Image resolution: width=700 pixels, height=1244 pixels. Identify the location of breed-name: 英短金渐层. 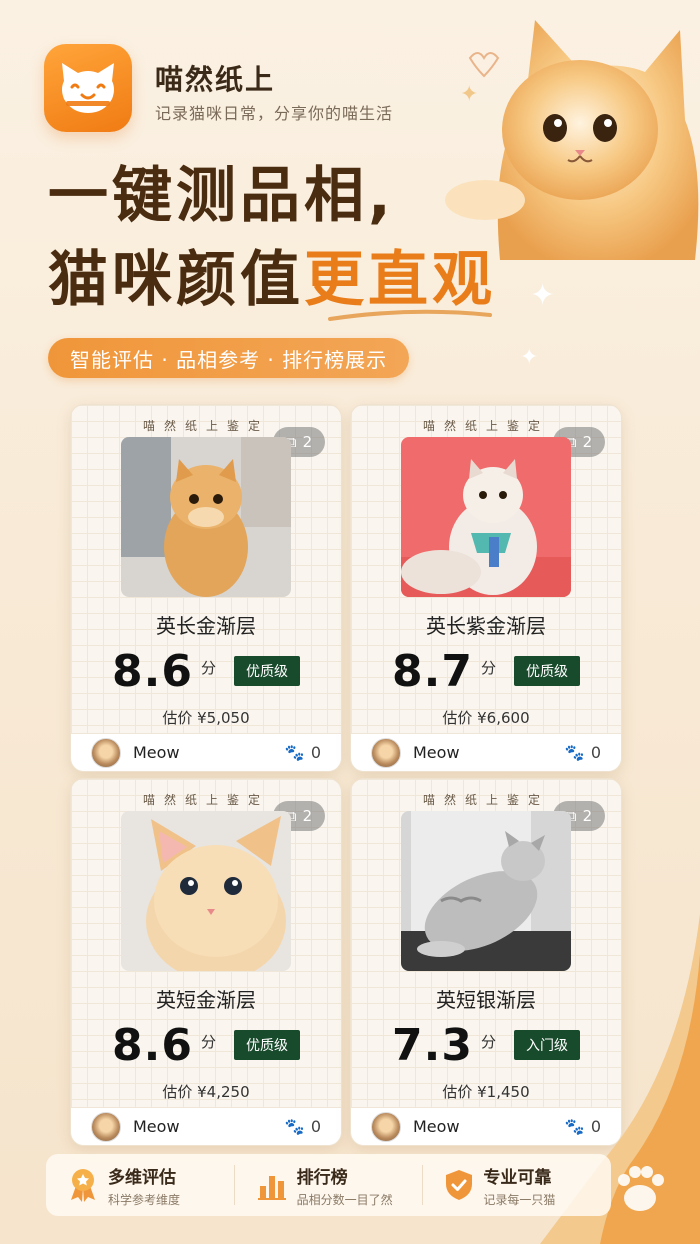
(206, 1000).